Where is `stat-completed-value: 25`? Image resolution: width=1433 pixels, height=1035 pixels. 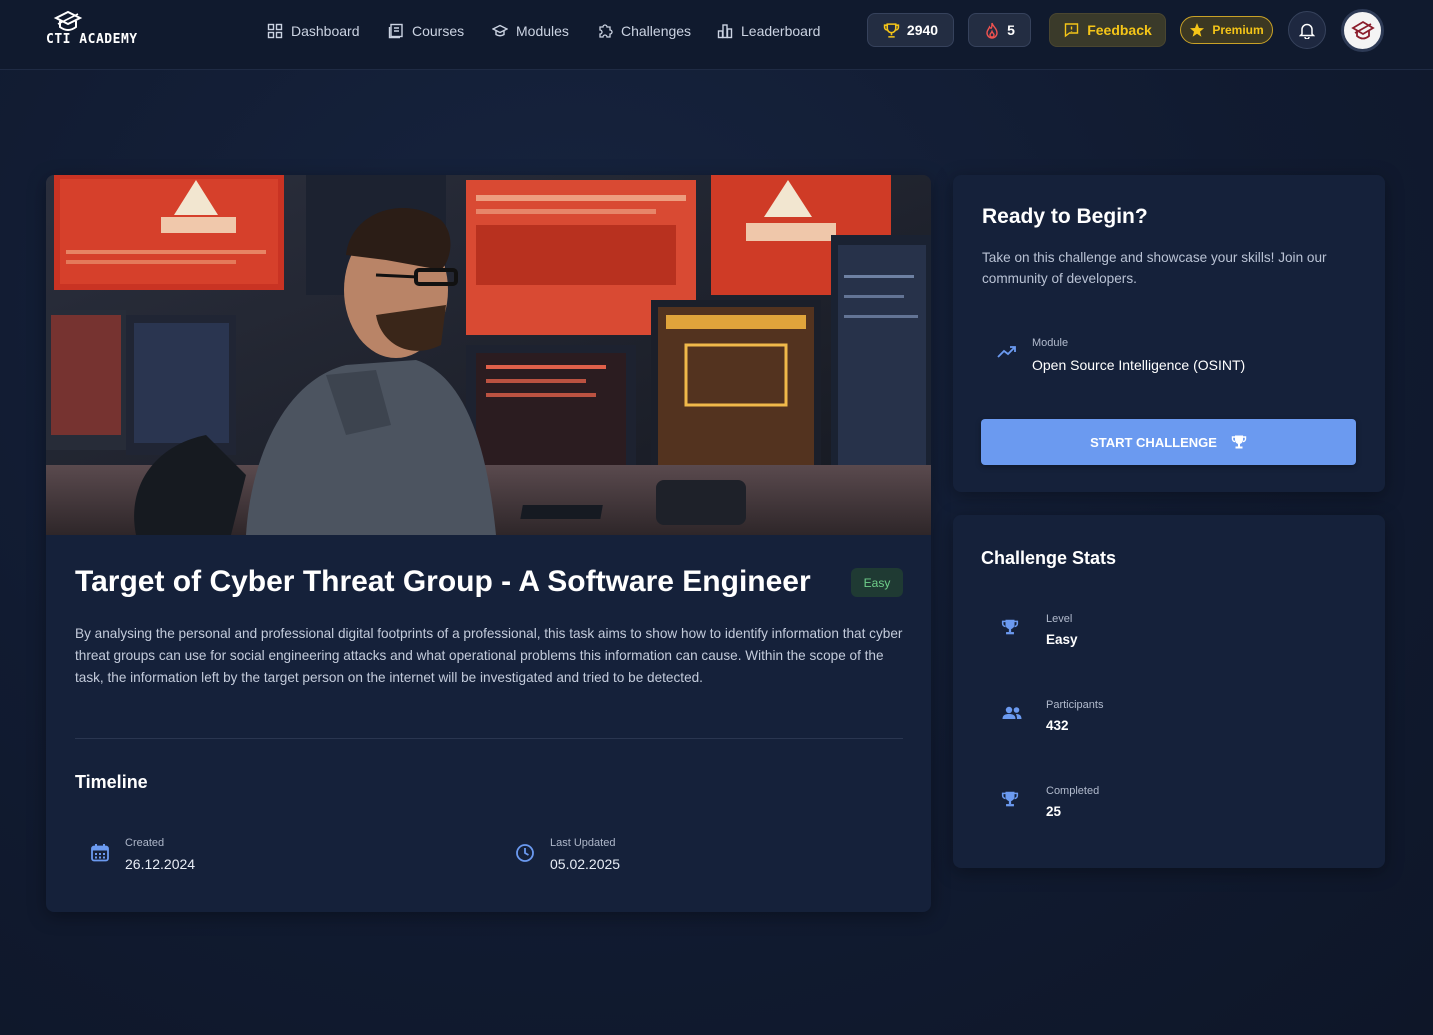
stat-completed-value: 25 is located at coordinates (1054, 811).